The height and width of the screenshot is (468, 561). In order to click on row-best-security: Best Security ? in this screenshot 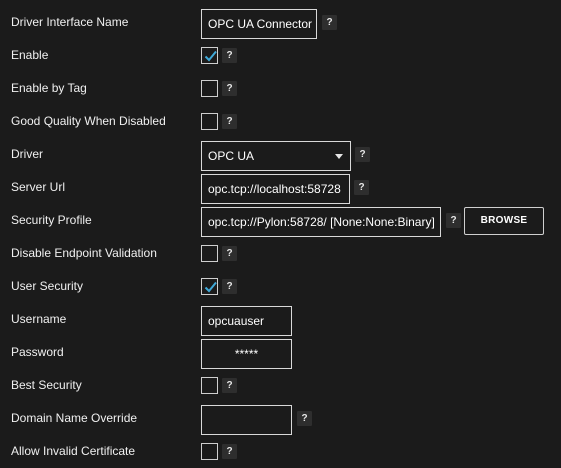, I will do `click(280, 385)`.